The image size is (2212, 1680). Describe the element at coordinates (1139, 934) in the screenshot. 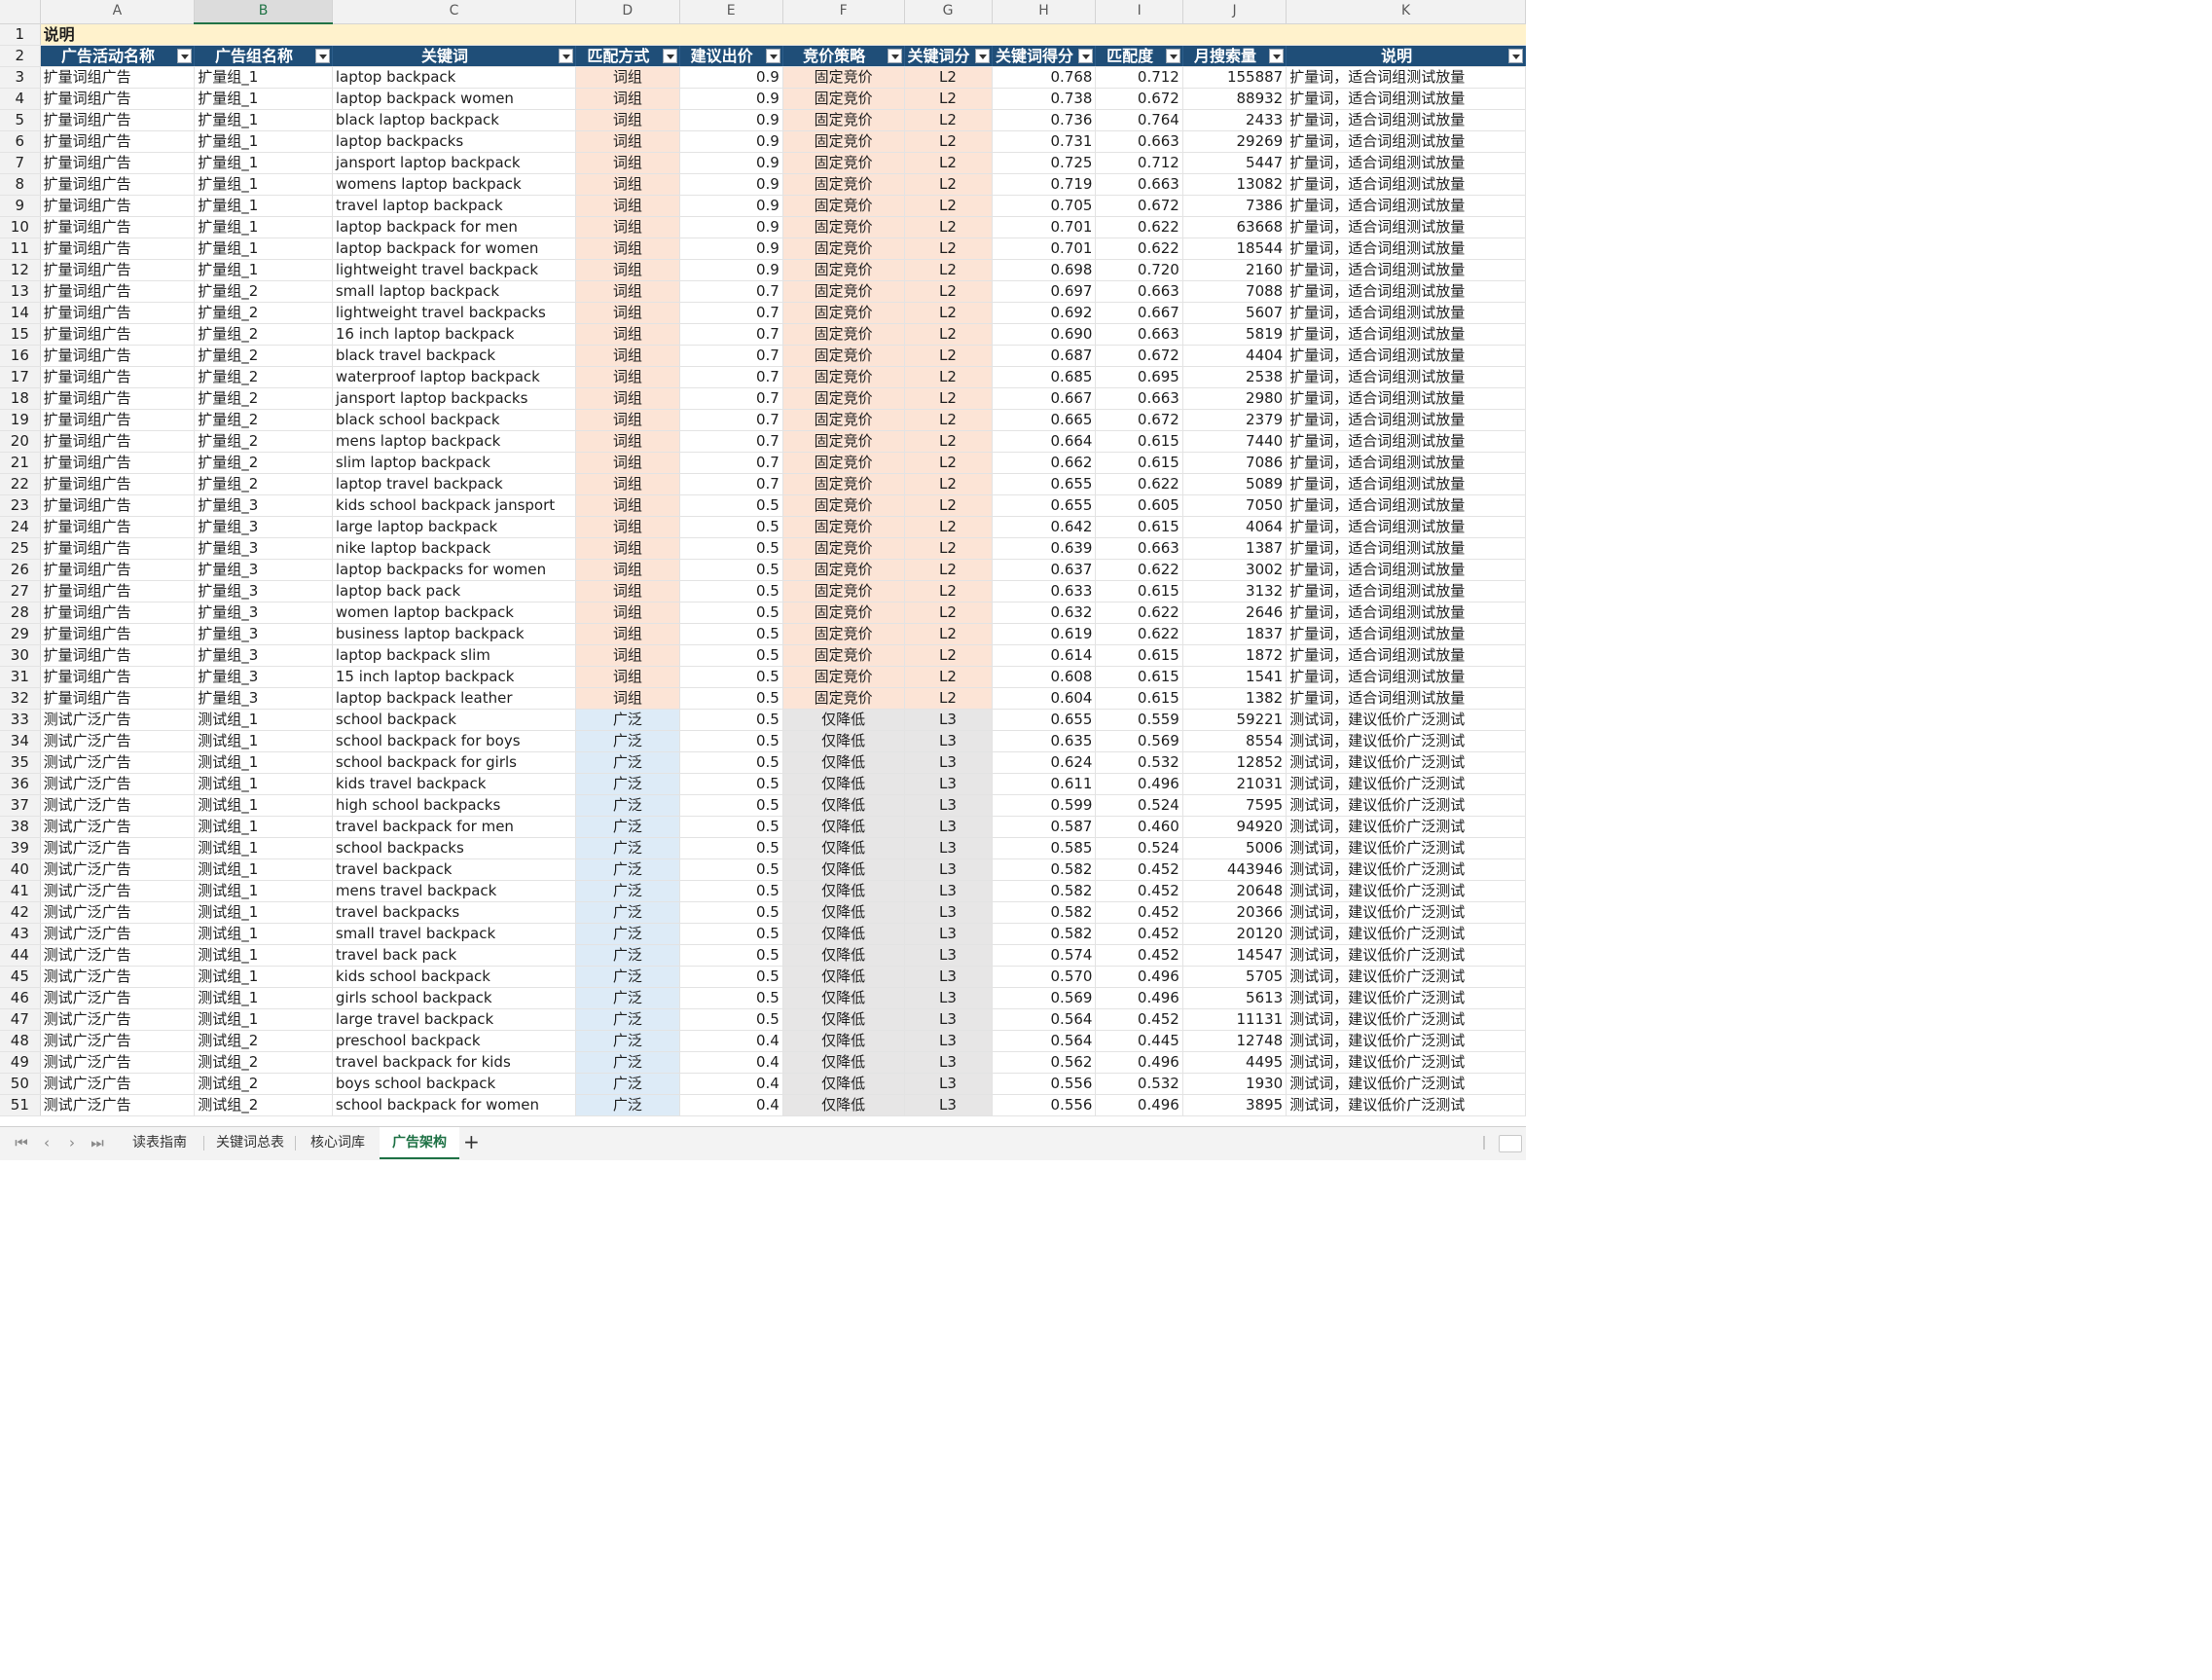

I see `relevance-cell: 0.452` at that location.